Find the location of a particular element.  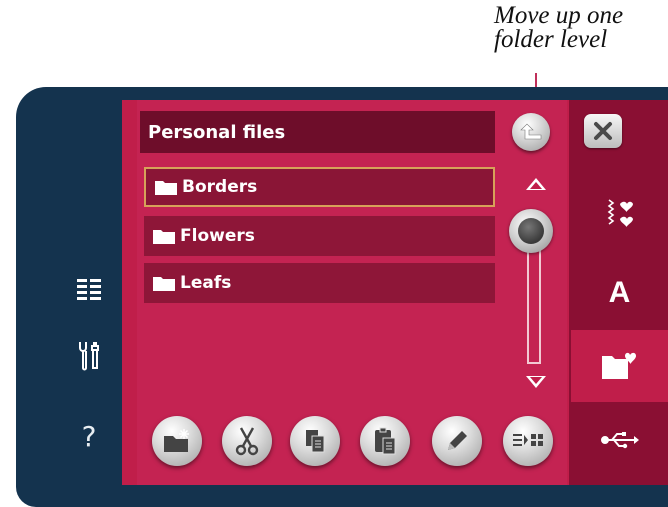

cut-icon is located at coordinates (247, 441).